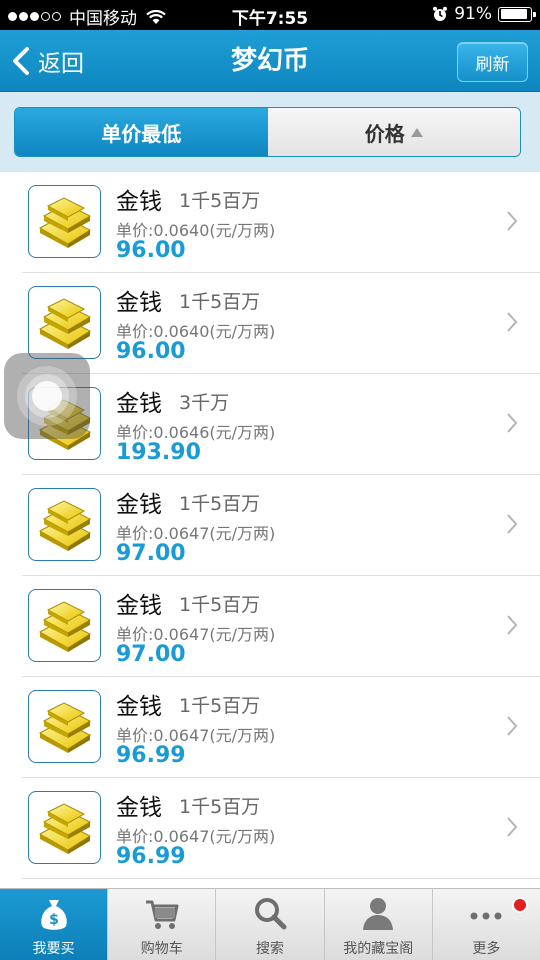 The image size is (540, 960). I want to click on status-right: 91%, so click(484, 14).